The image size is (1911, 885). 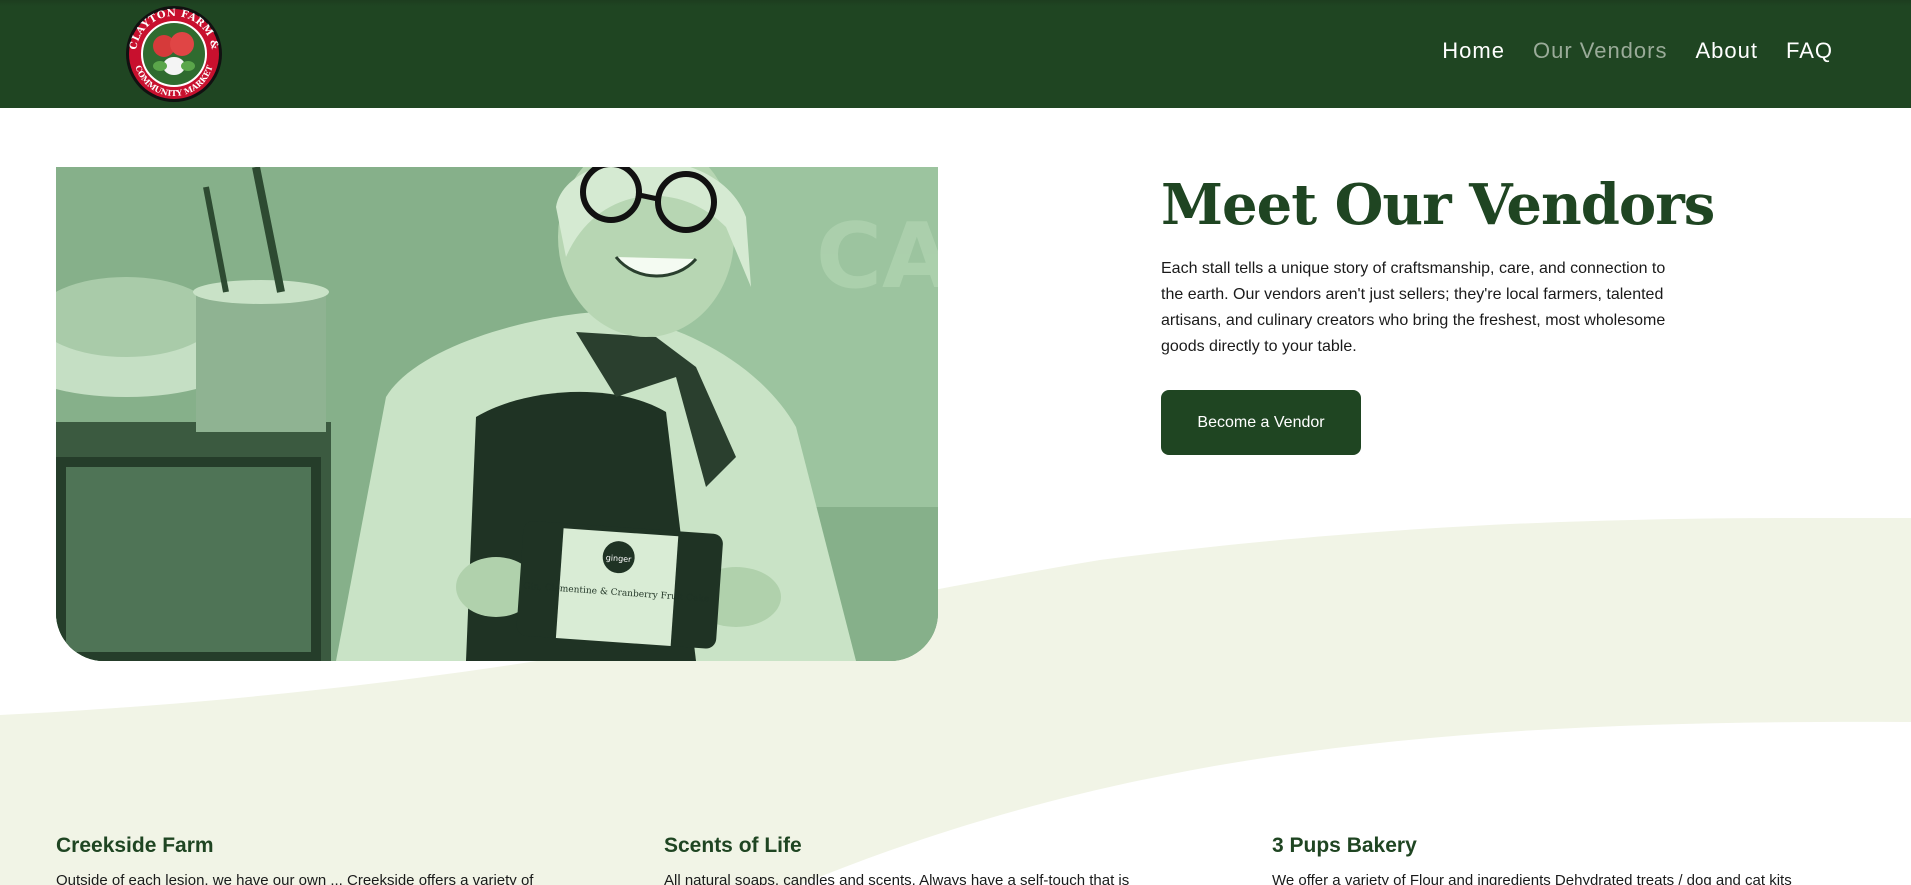 I want to click on nav-our-vendors: Our Vendors, so click(x=1600, y=51).